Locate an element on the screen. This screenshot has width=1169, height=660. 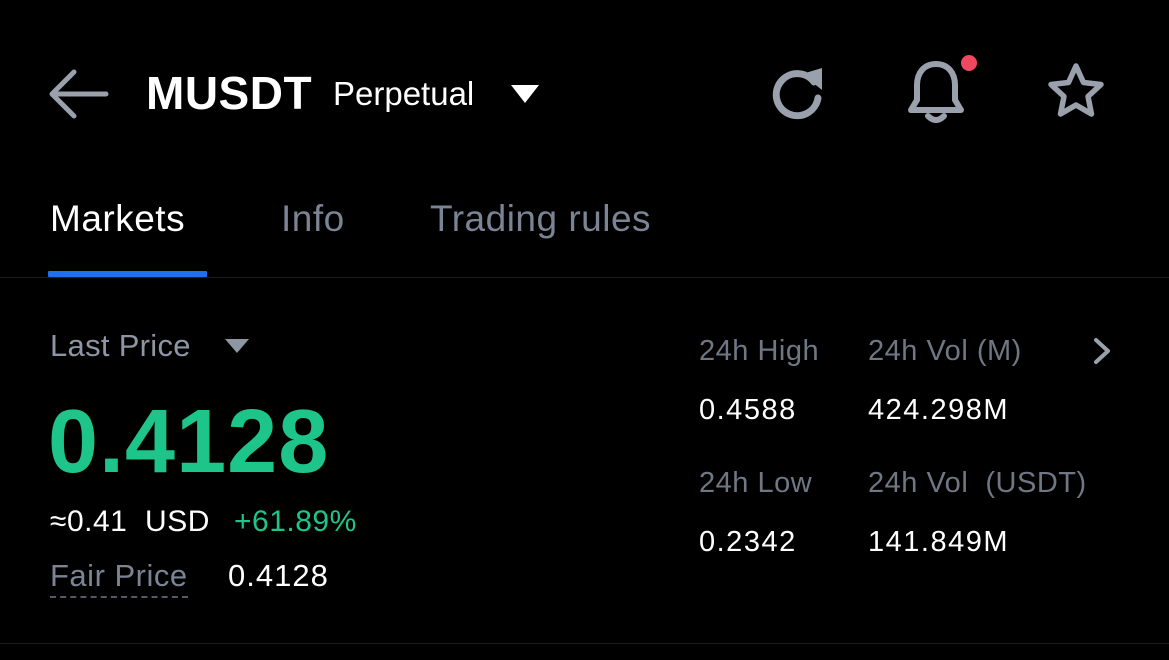
bell-icon is located at coordinates (936, 92).